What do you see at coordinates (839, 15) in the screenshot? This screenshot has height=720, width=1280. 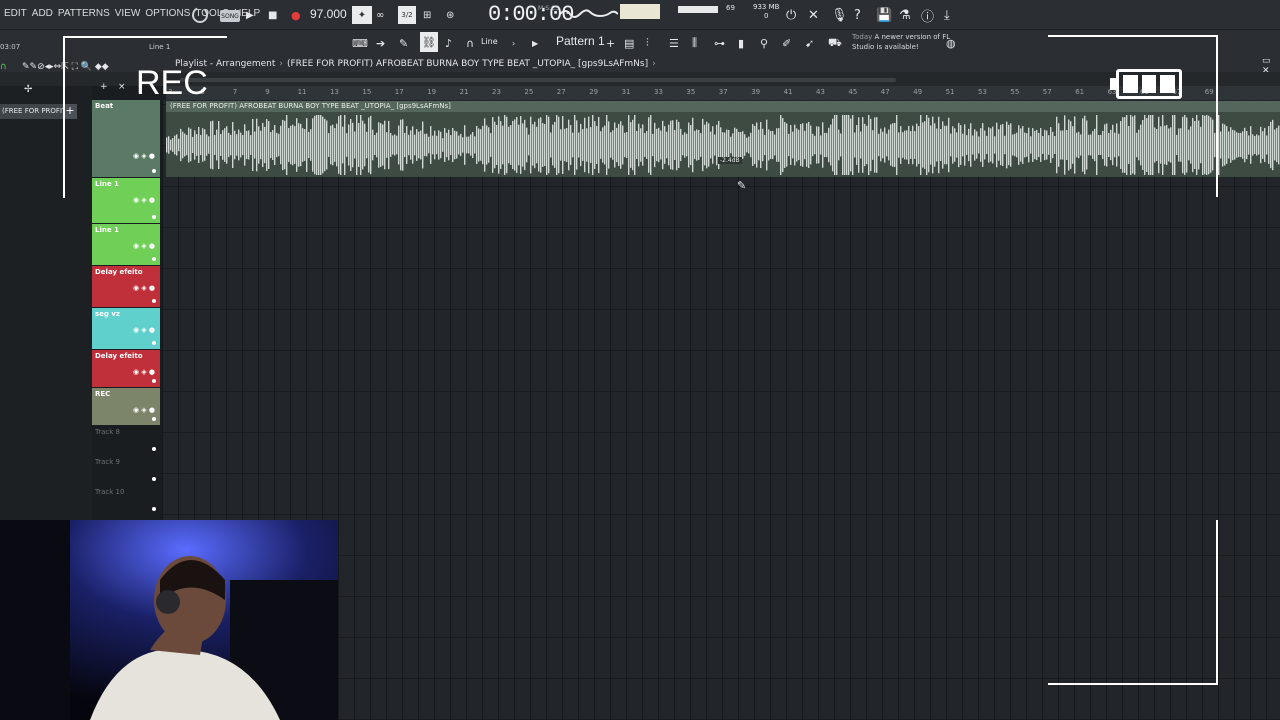 I see `microphone-icon: 🎙` at bounding box center [839, 15].